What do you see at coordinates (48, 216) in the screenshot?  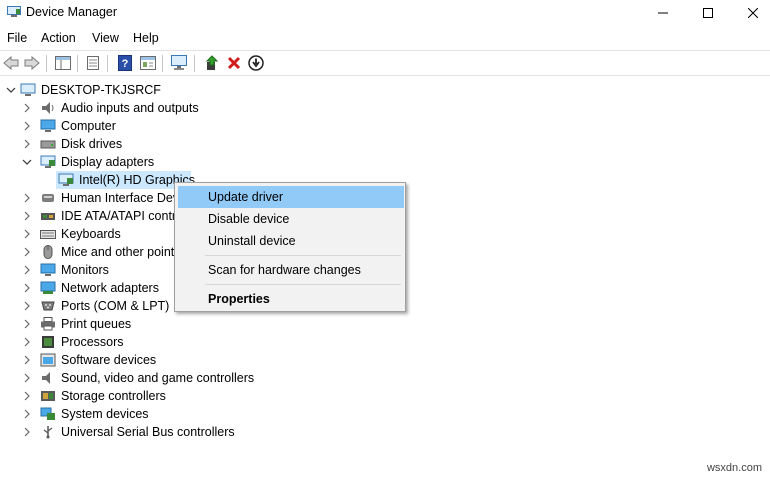 I see `ide-controller-icon` at bounding box center [48, 216].